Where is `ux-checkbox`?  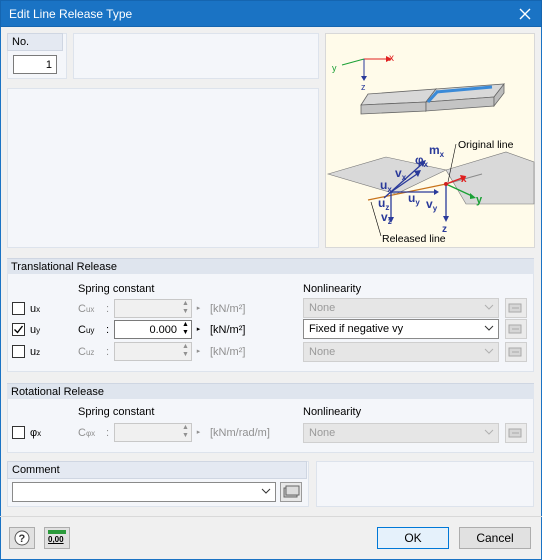
ux-checkbox is located at coordinates (18, 308).